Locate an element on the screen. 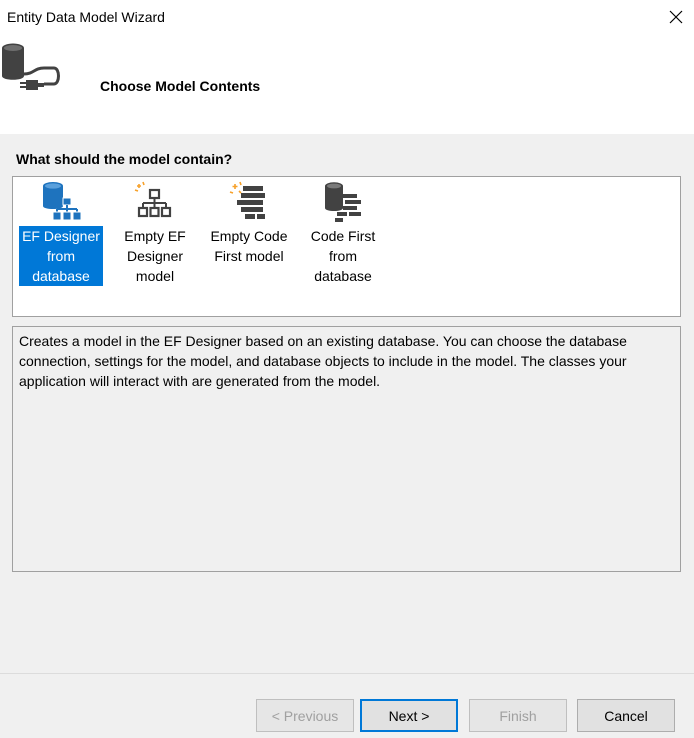  empty-code-first-model-icon is located at coordinates (247, 200).